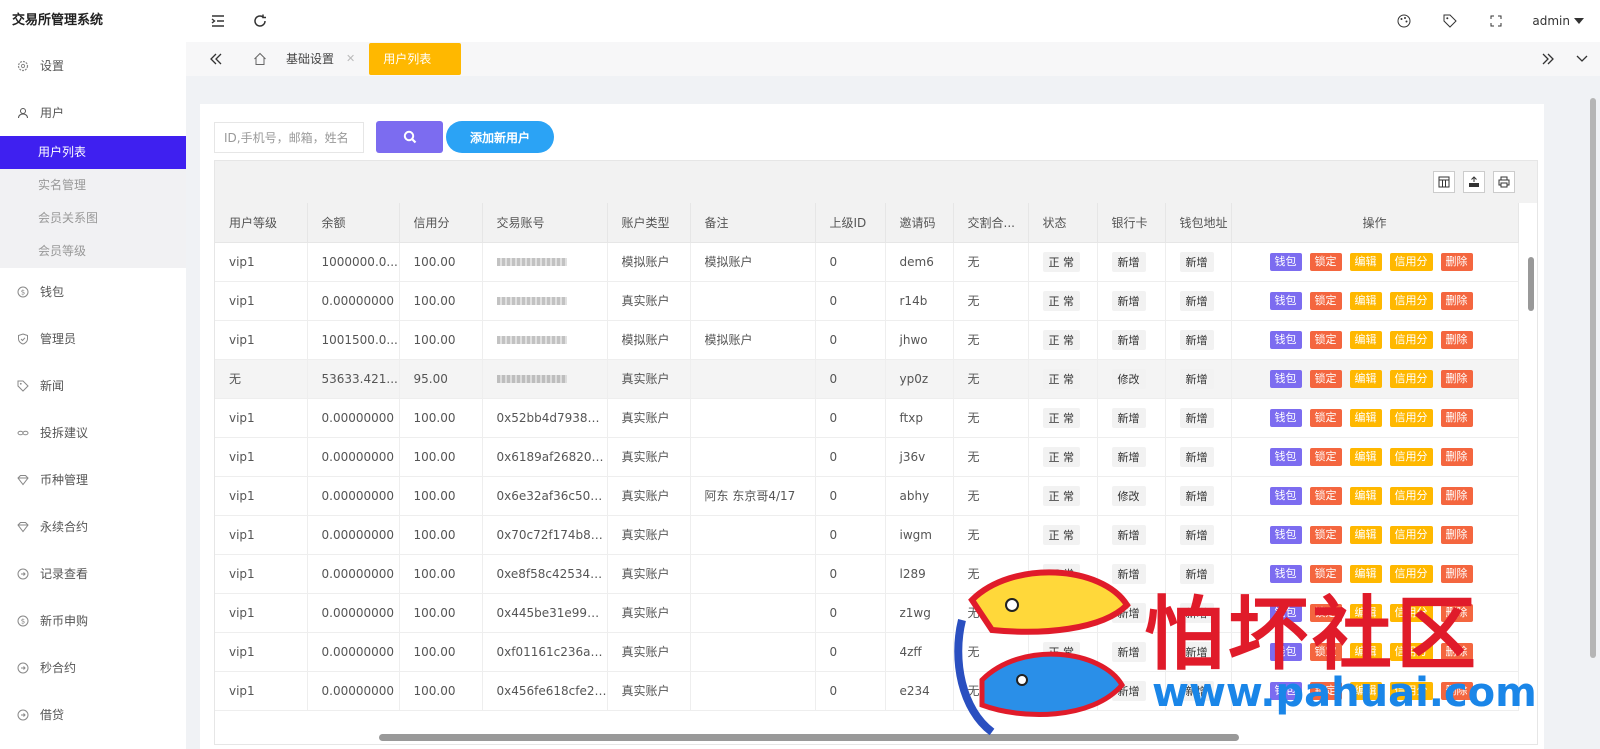 This screenshot has width=1600, height=749. What do you see at coordinates (1558, 21) in the screenshot?
I see `admin-menu: admin` at bounding box center [1558, 21].